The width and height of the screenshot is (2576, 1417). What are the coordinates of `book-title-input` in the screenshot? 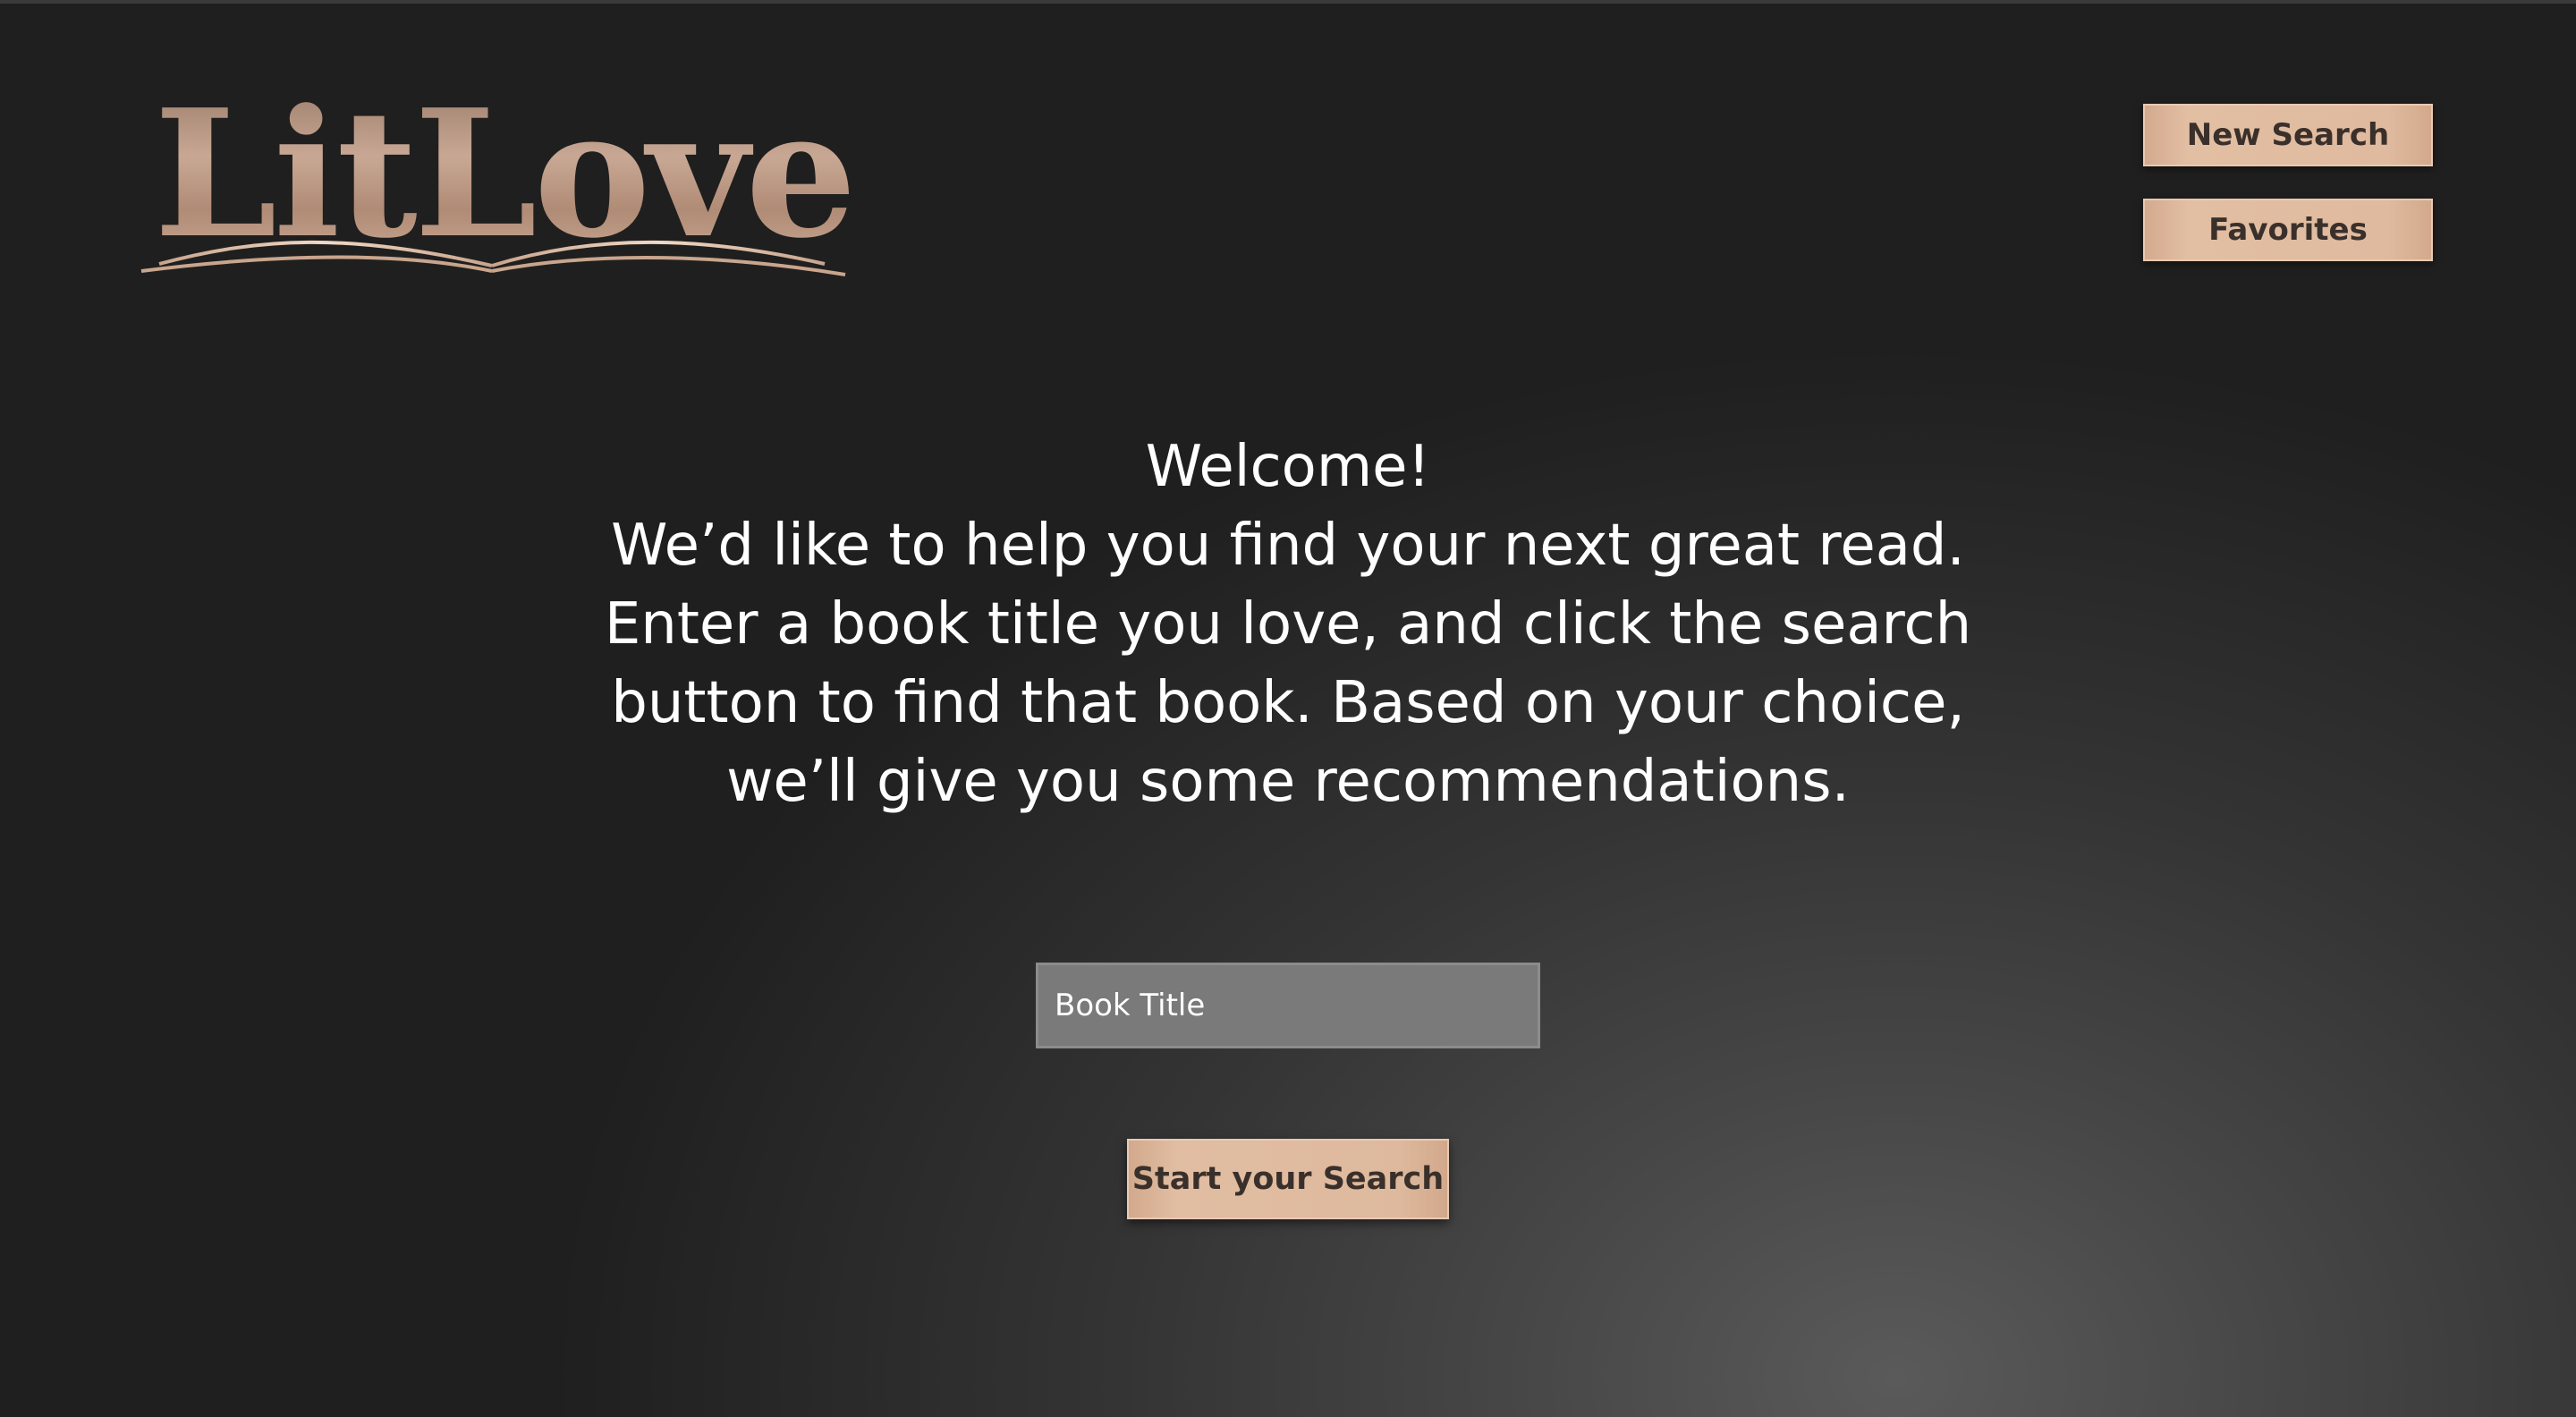 It's located at (1288, 1005).